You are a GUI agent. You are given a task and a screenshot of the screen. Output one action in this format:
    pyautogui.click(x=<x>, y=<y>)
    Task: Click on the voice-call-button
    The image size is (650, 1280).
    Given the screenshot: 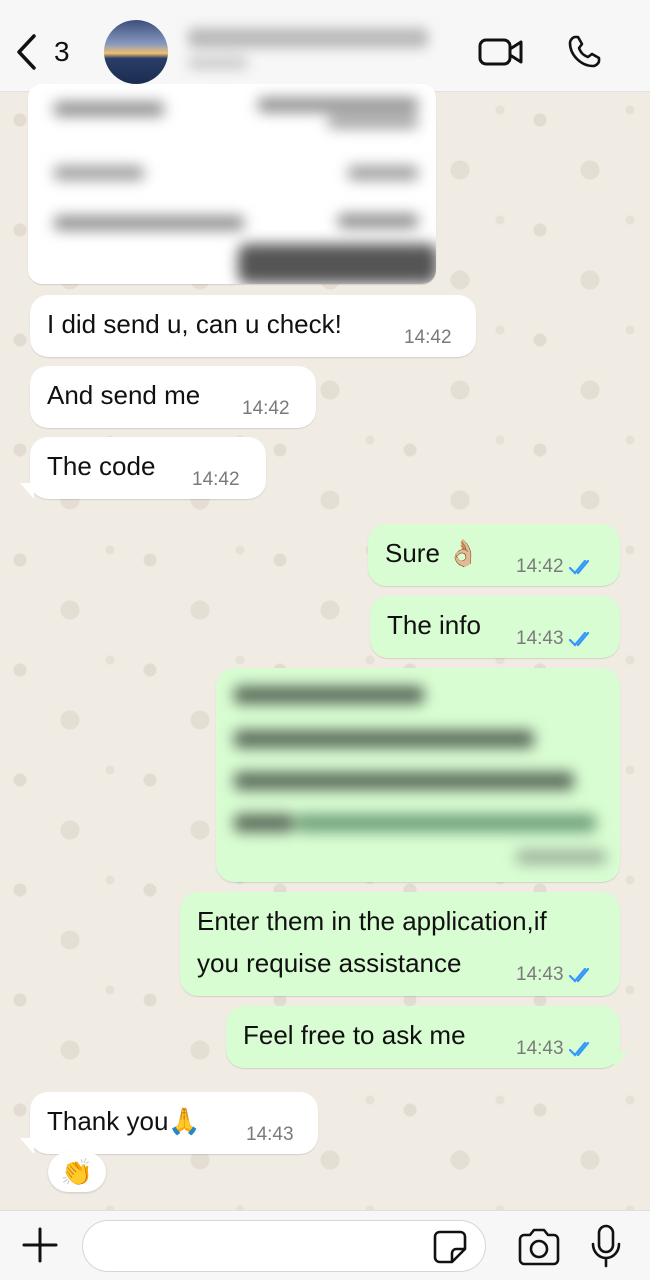 What is the action you would take?
    pyautogui.click(x=584, y=52)
    